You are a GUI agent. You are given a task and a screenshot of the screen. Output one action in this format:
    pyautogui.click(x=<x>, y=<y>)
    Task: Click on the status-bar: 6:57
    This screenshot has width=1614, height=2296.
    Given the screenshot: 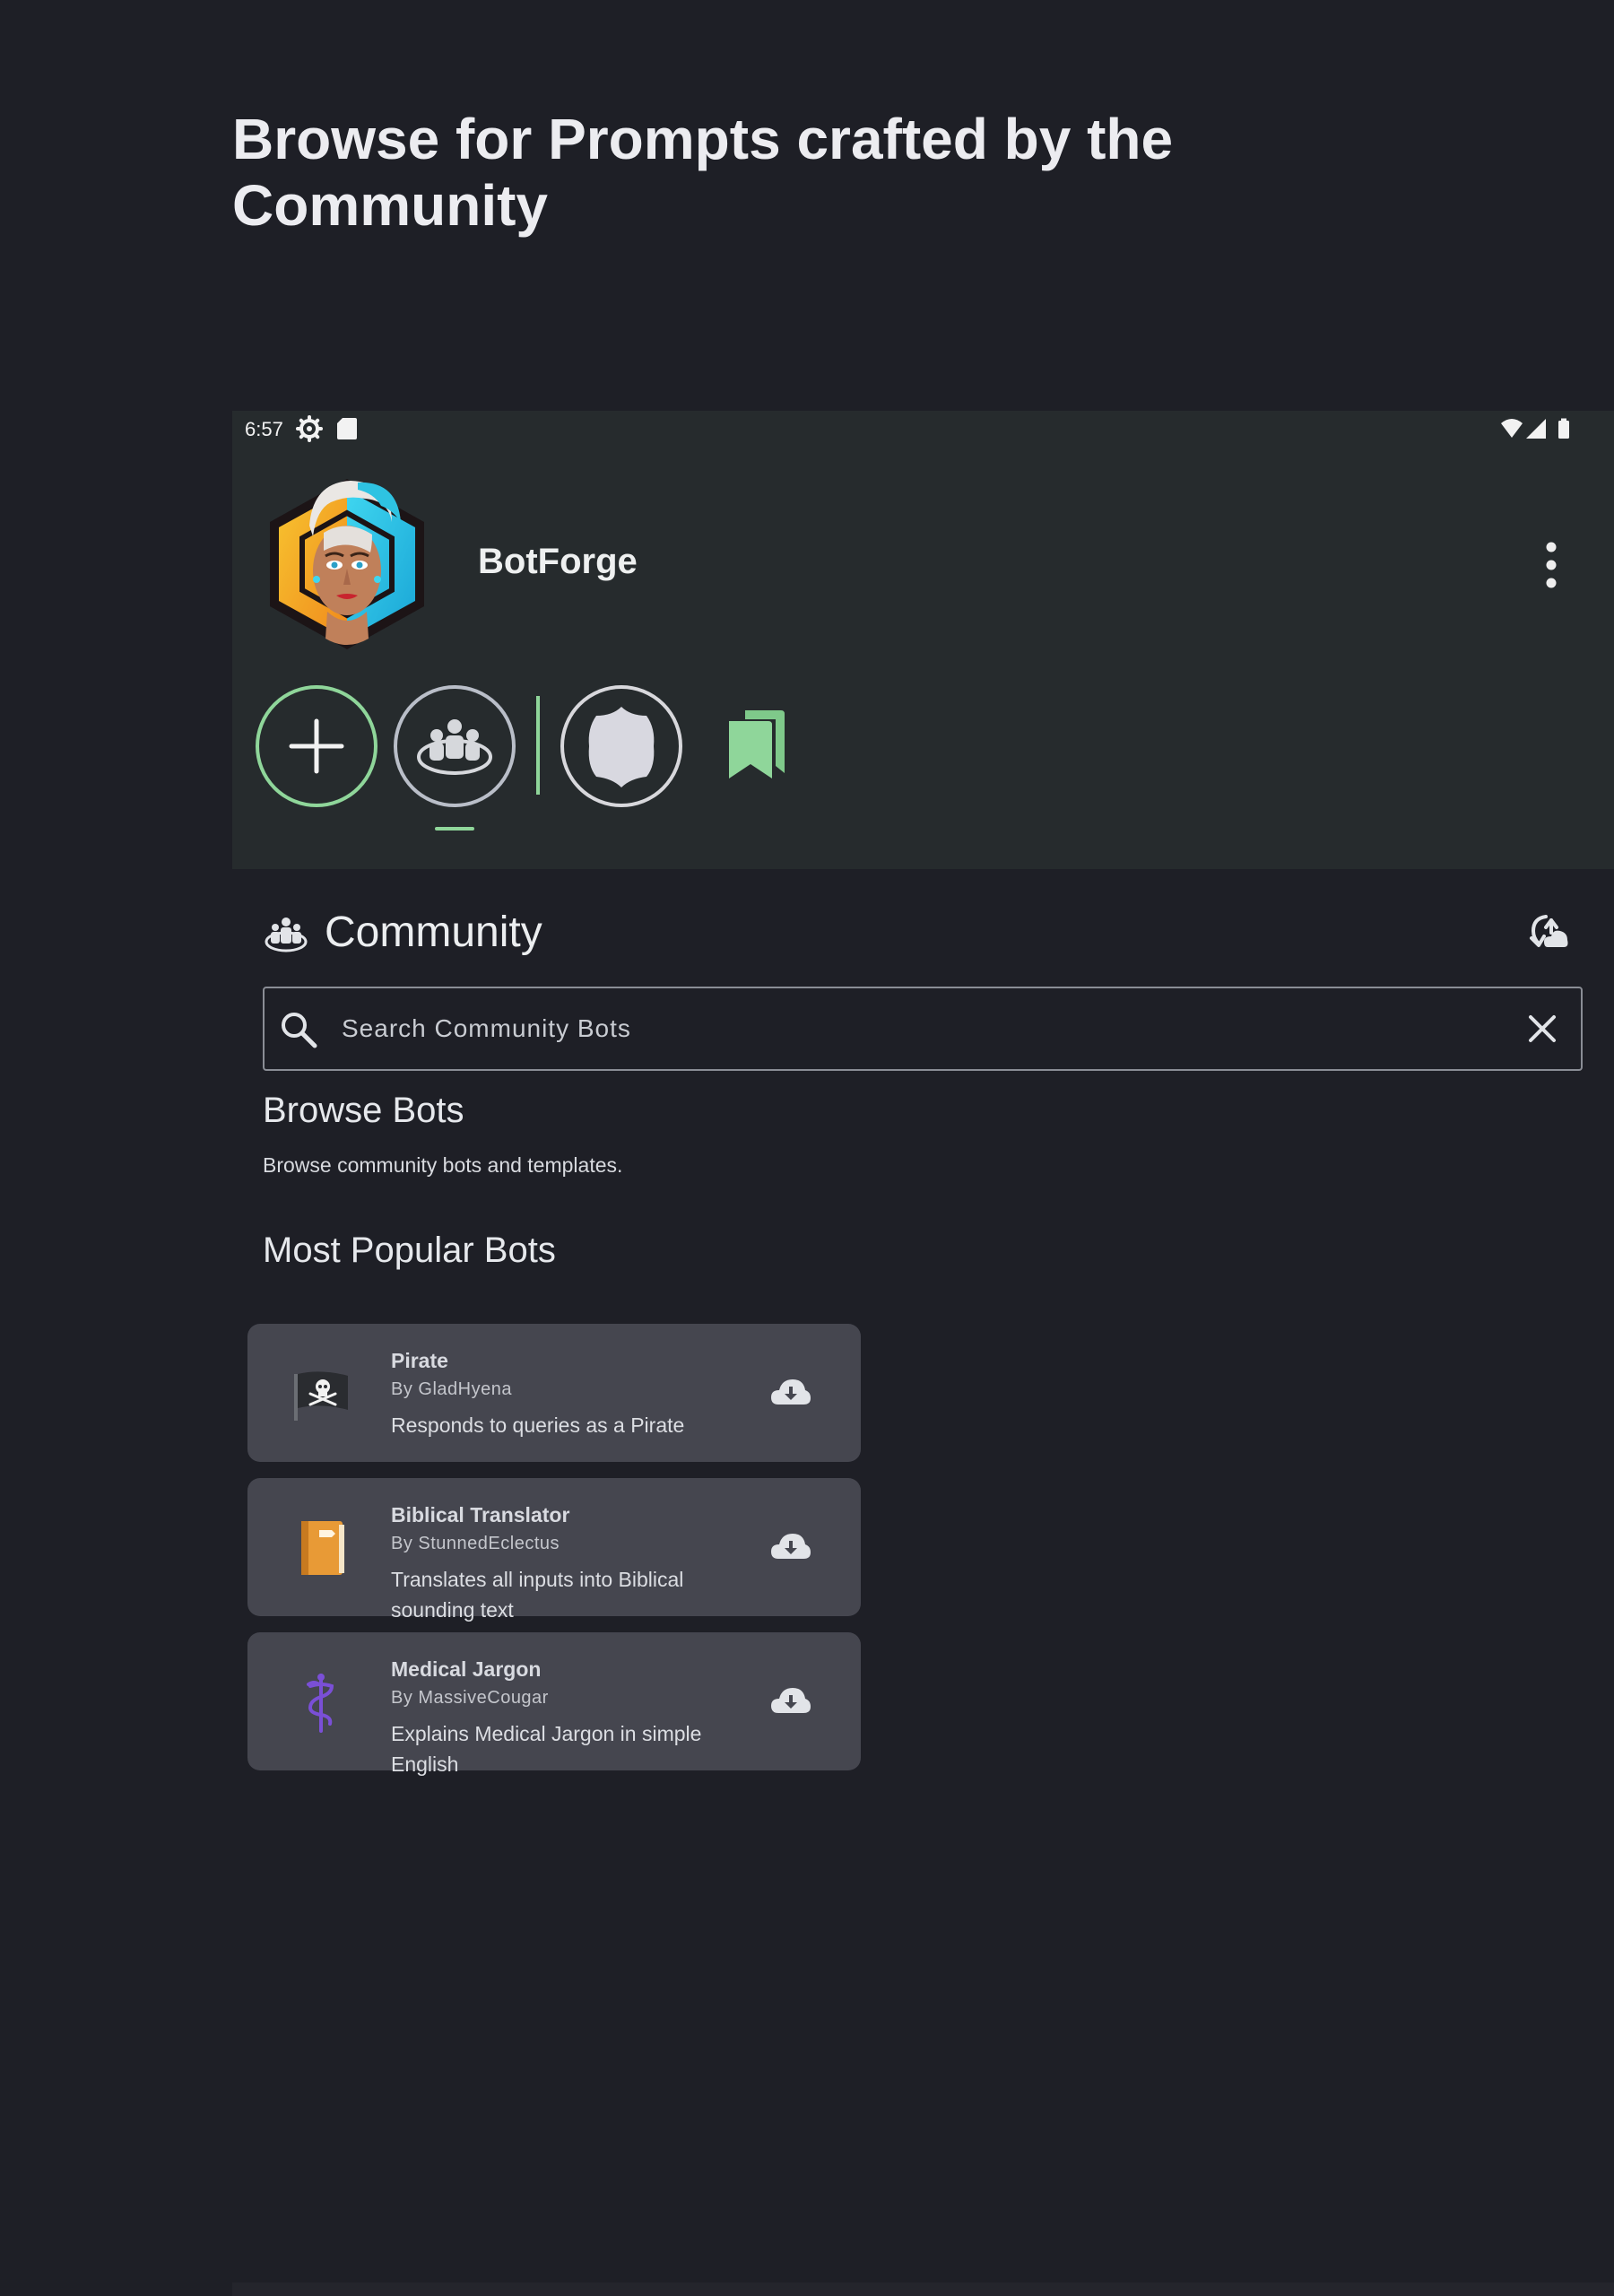 What is the action you would take?
    pyautogui.click(x=923, y=429)
    